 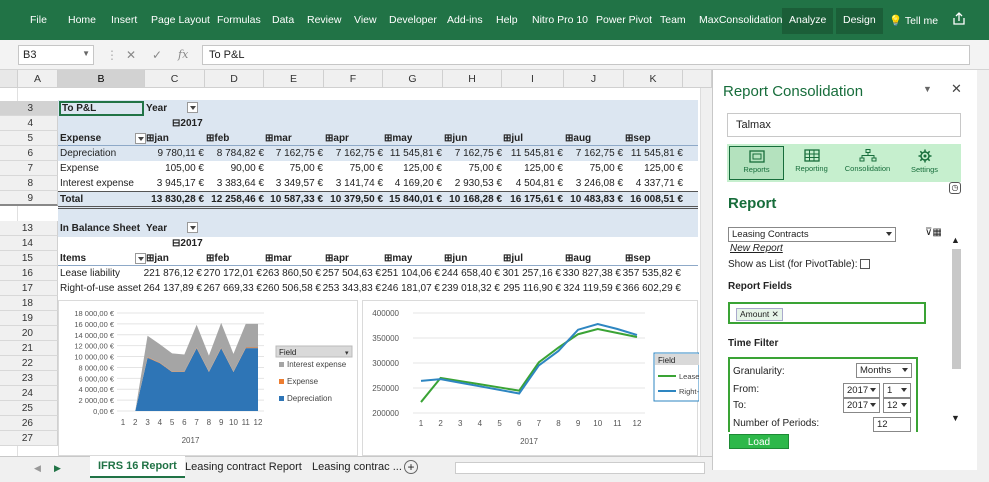 I want to click on to-month-select: 12, so click(x=897, y=405).